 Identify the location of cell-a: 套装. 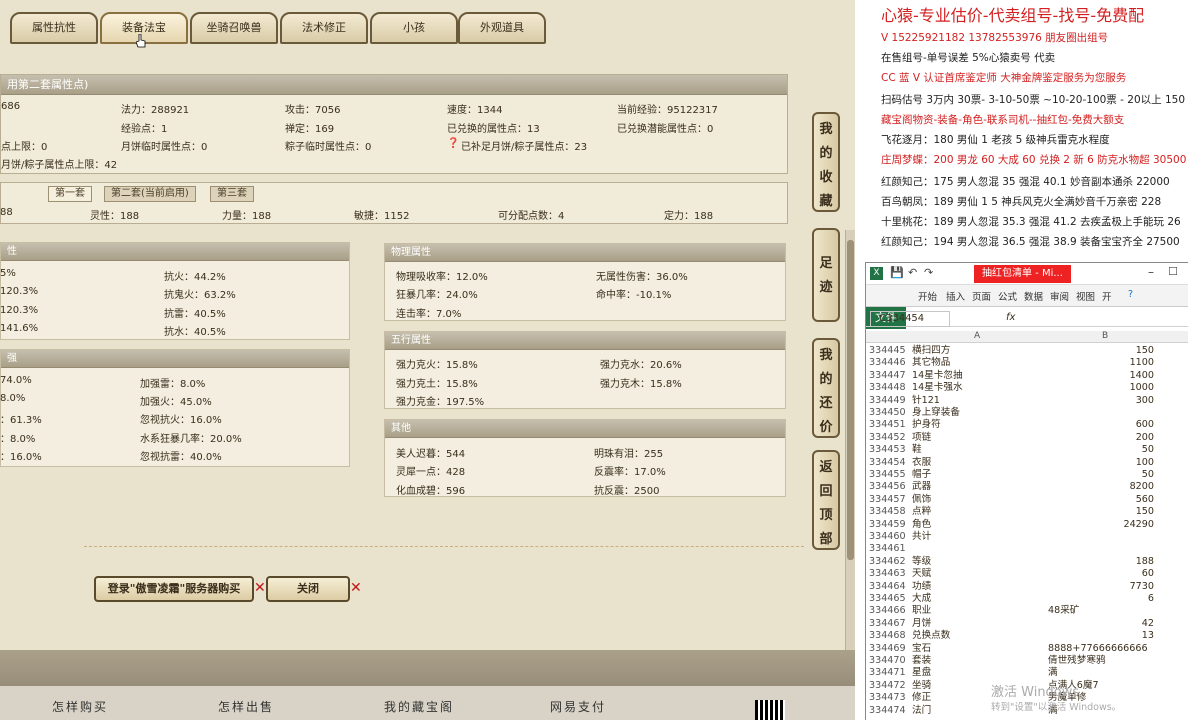
(921, 661).